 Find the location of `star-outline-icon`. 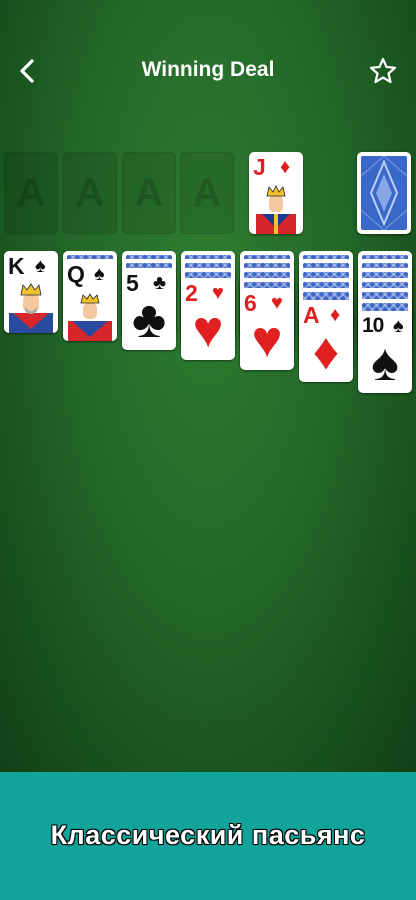

star-outline-icon is located at coordinates (383, 70).